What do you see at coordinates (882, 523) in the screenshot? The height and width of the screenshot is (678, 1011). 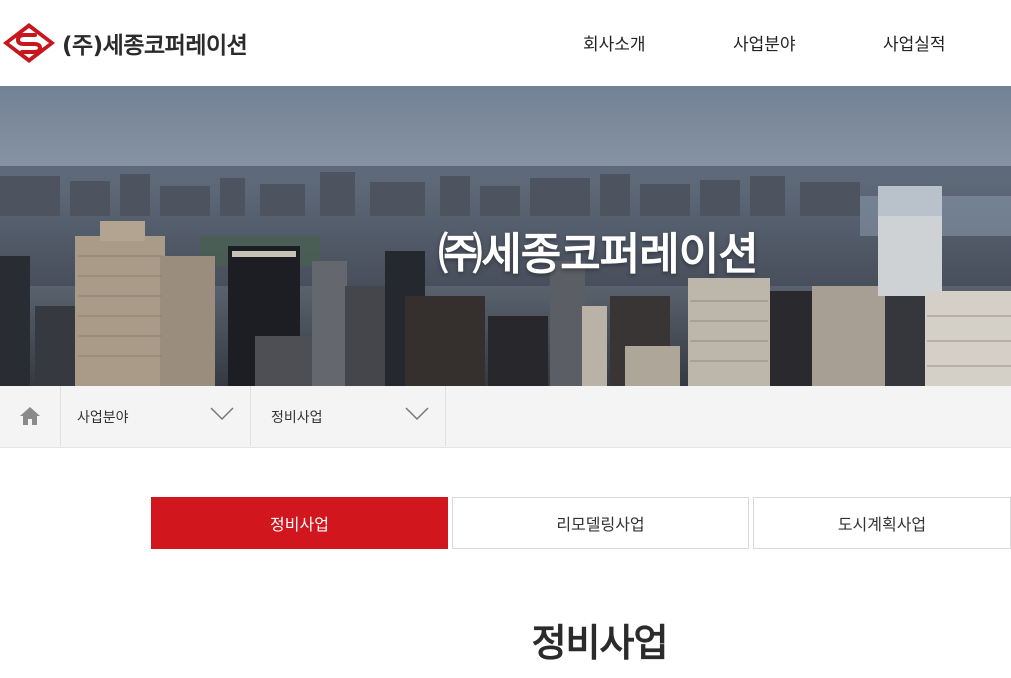 I see `tab-urban-planning: 도시계획사업` at bounding box center [882, 523].